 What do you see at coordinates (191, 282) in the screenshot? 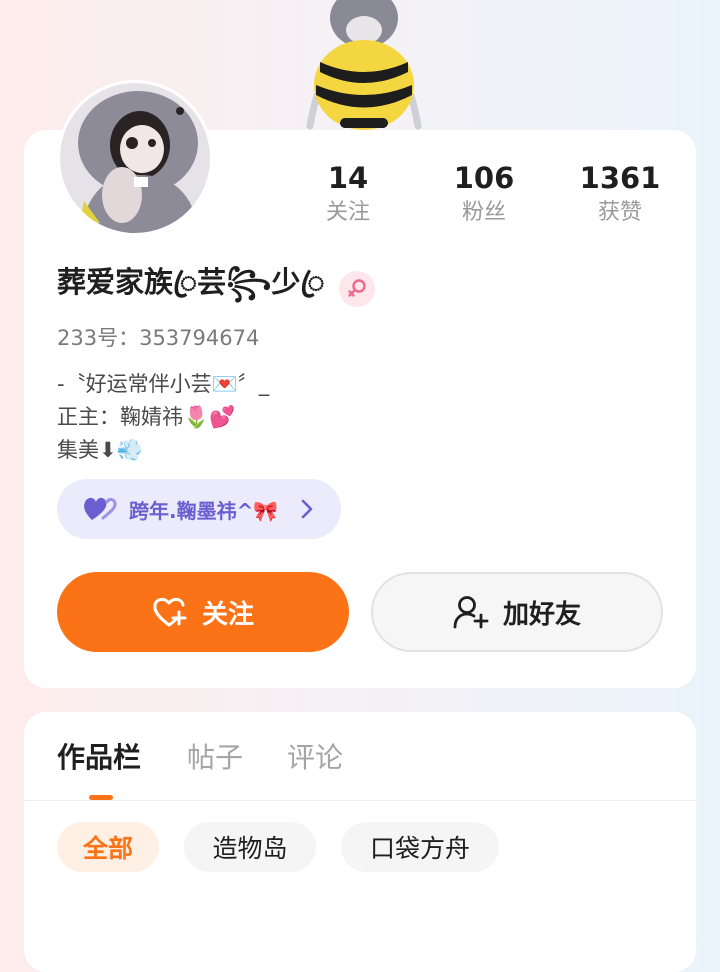
I see `username: 葬爱家族ꦿ芸꧂少ꦿ` at bounding box center [191, 282].